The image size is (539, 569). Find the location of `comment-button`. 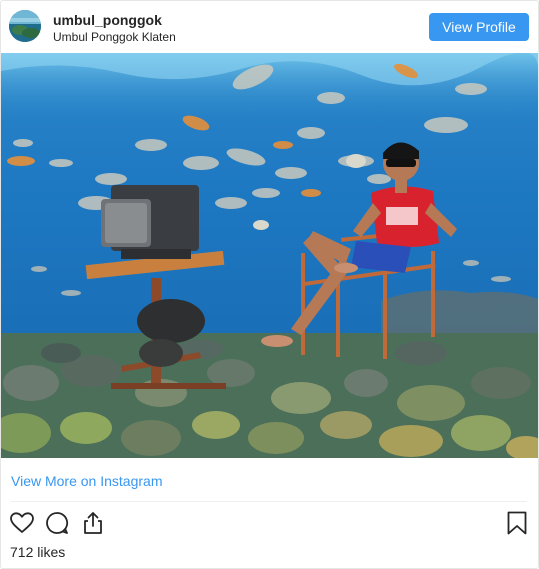

comment-button is located at coordinates (57, 523).